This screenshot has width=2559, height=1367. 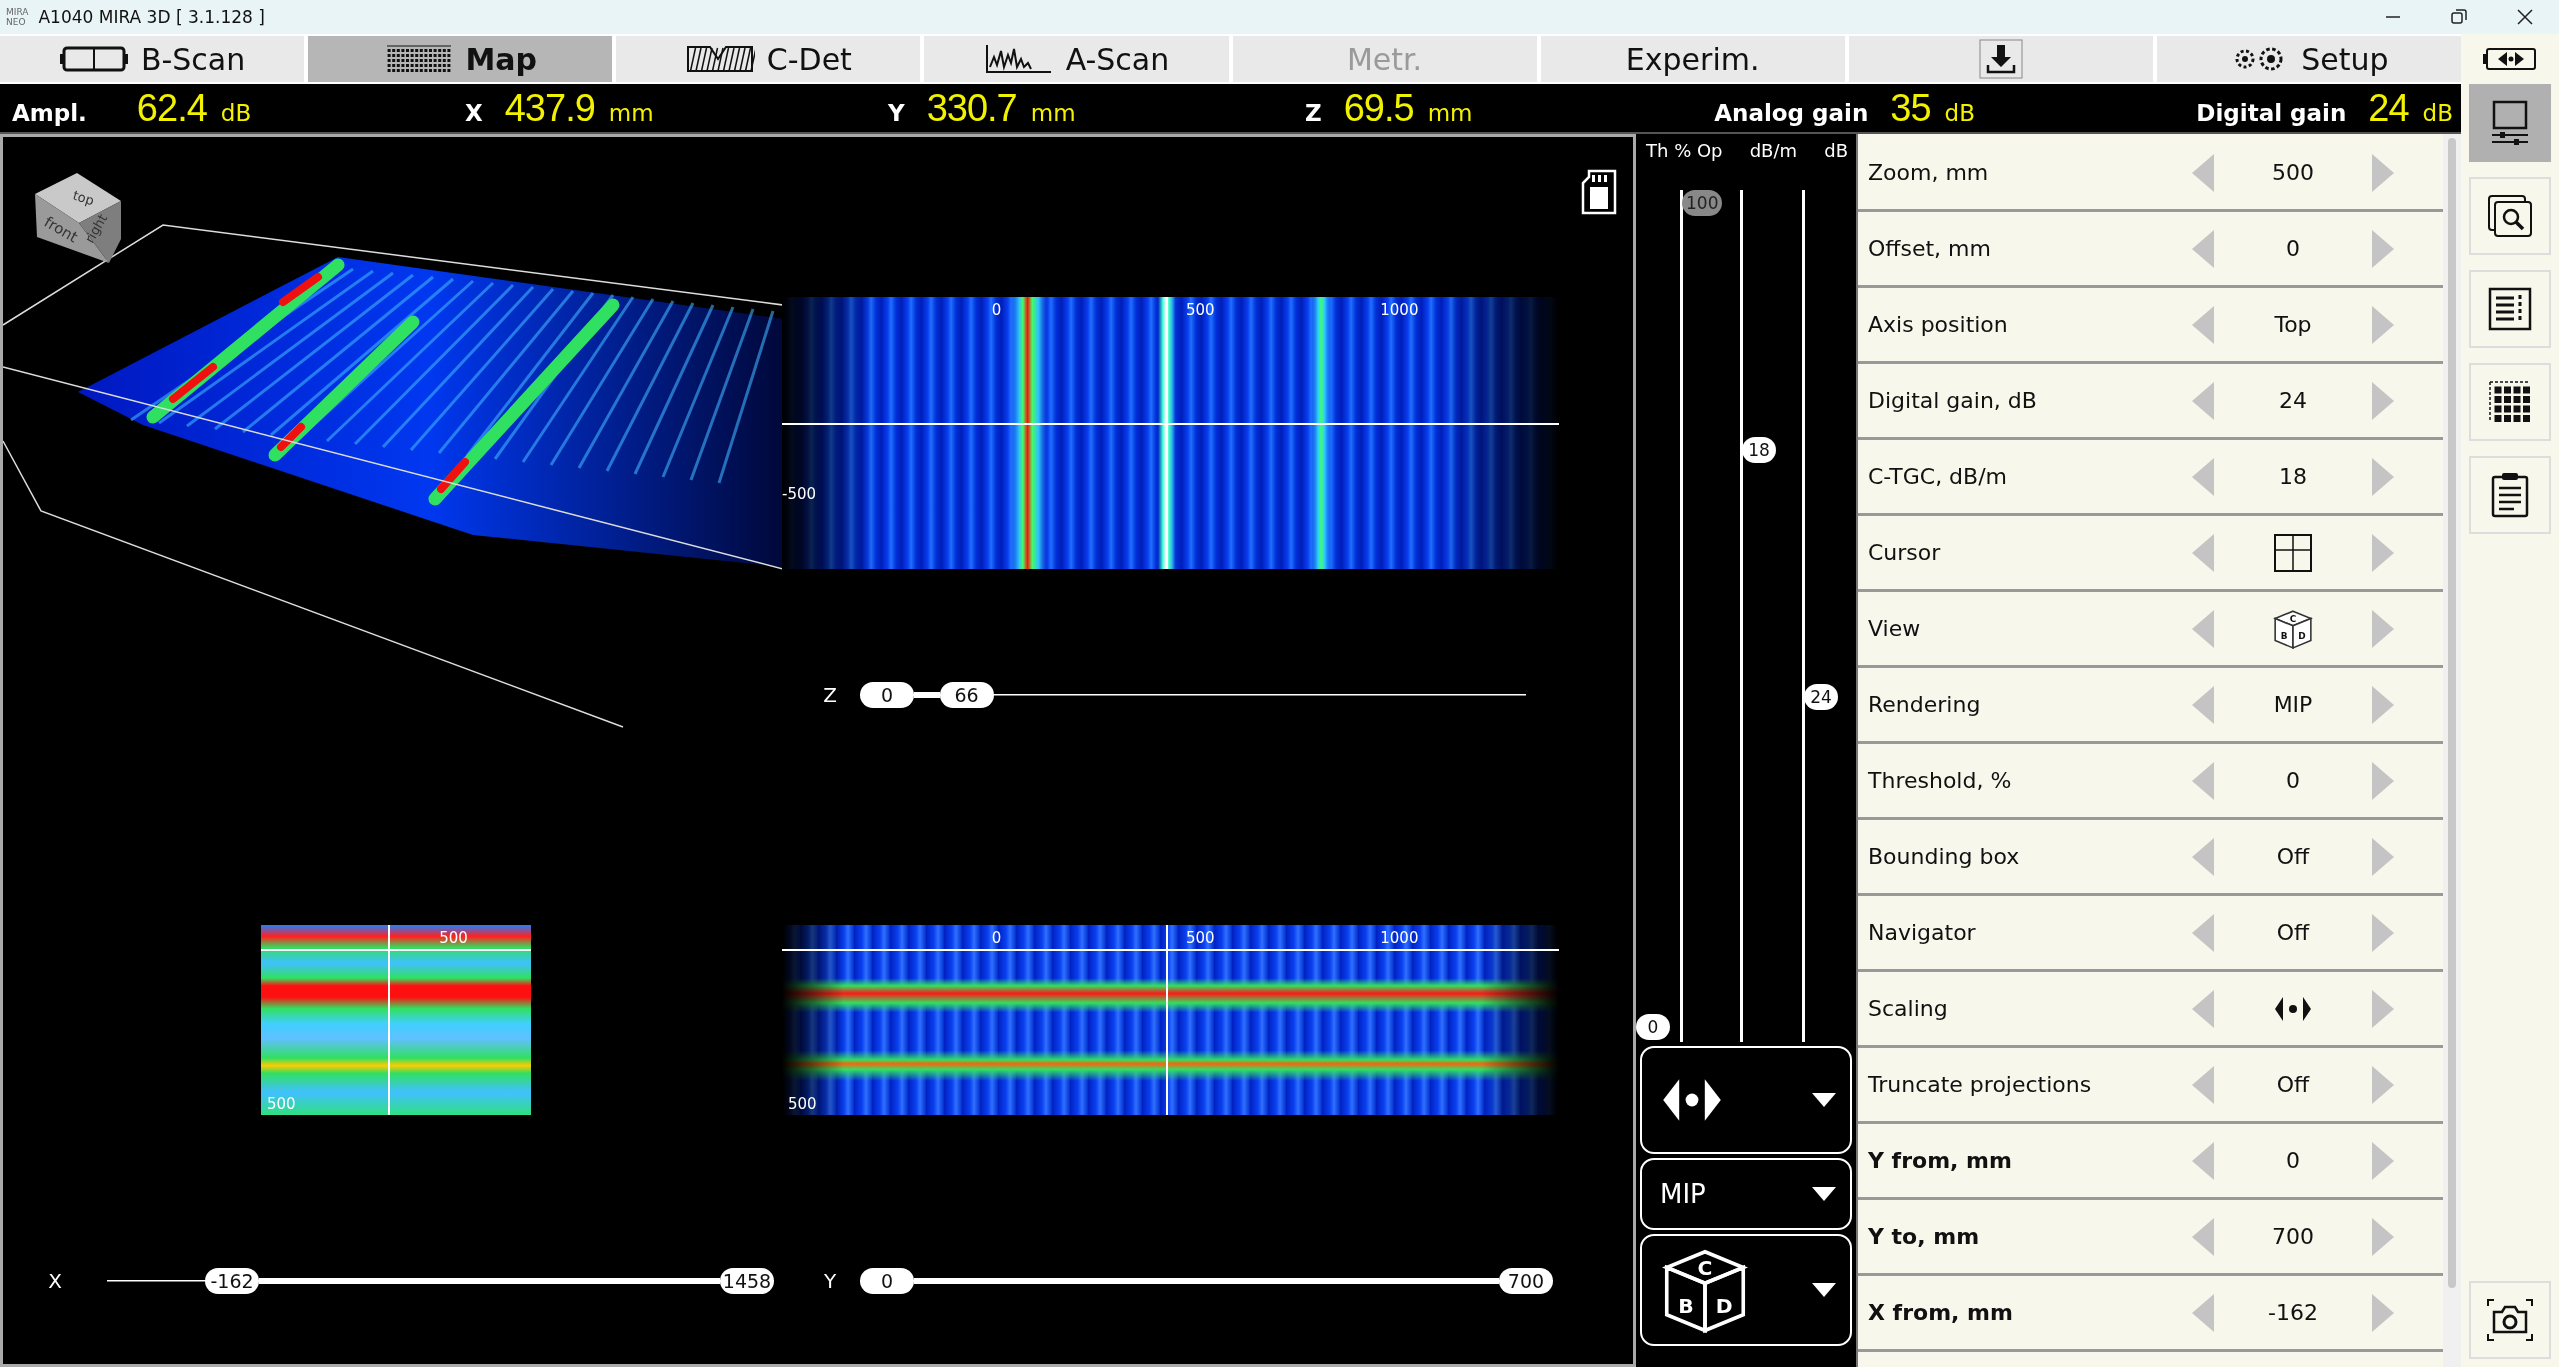 I want to click on tab: Experim., so click(x=1692, y=59).